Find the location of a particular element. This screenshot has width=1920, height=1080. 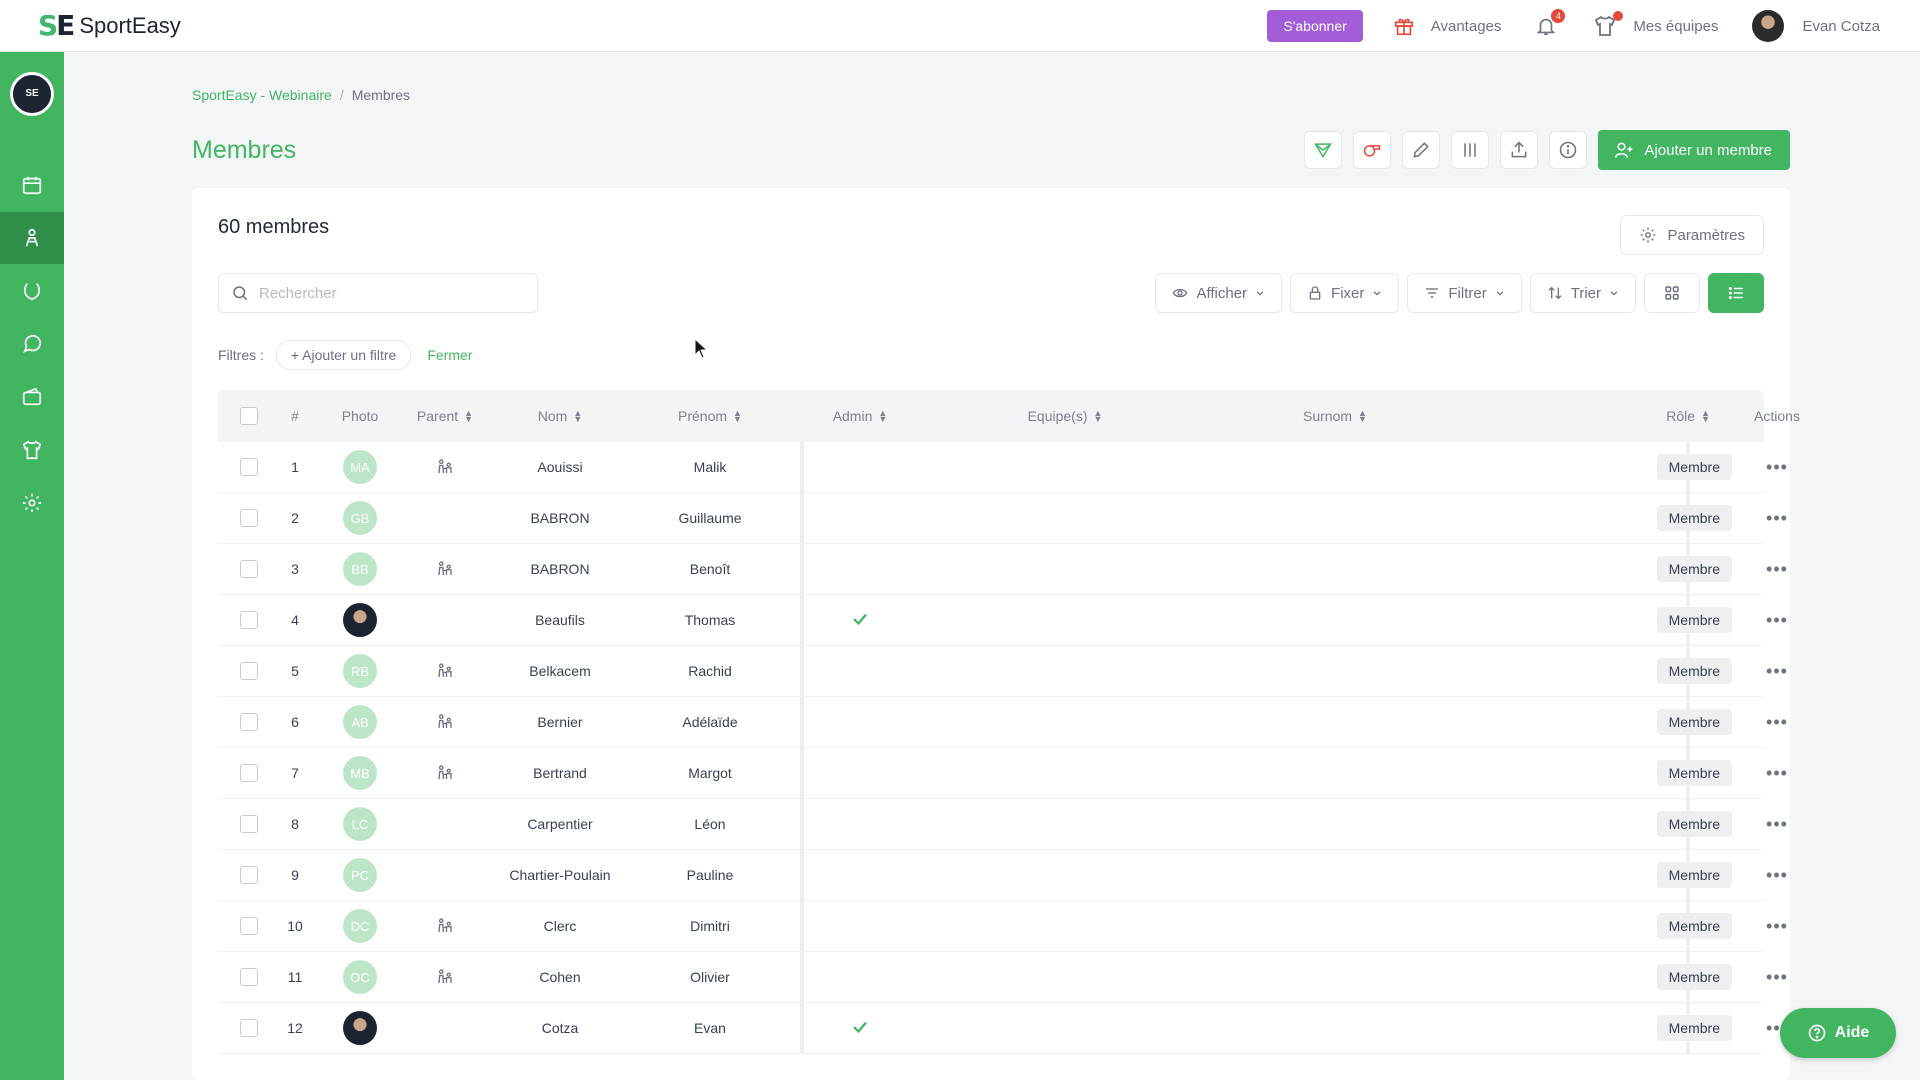

sidebar-item-members is located at coordinates (32, 238).